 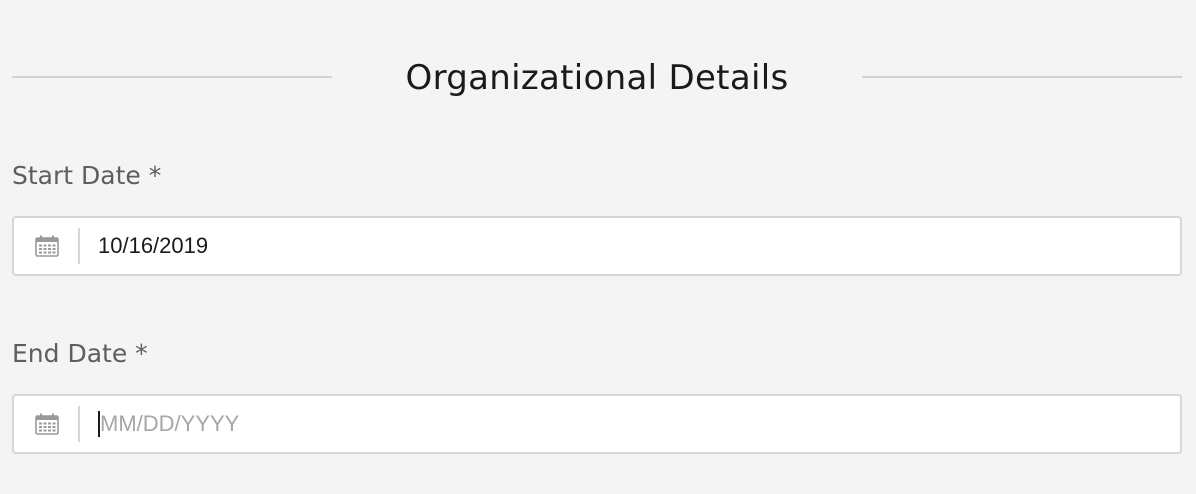 I want to click on section-divider-left, so click(x=172, y=77).